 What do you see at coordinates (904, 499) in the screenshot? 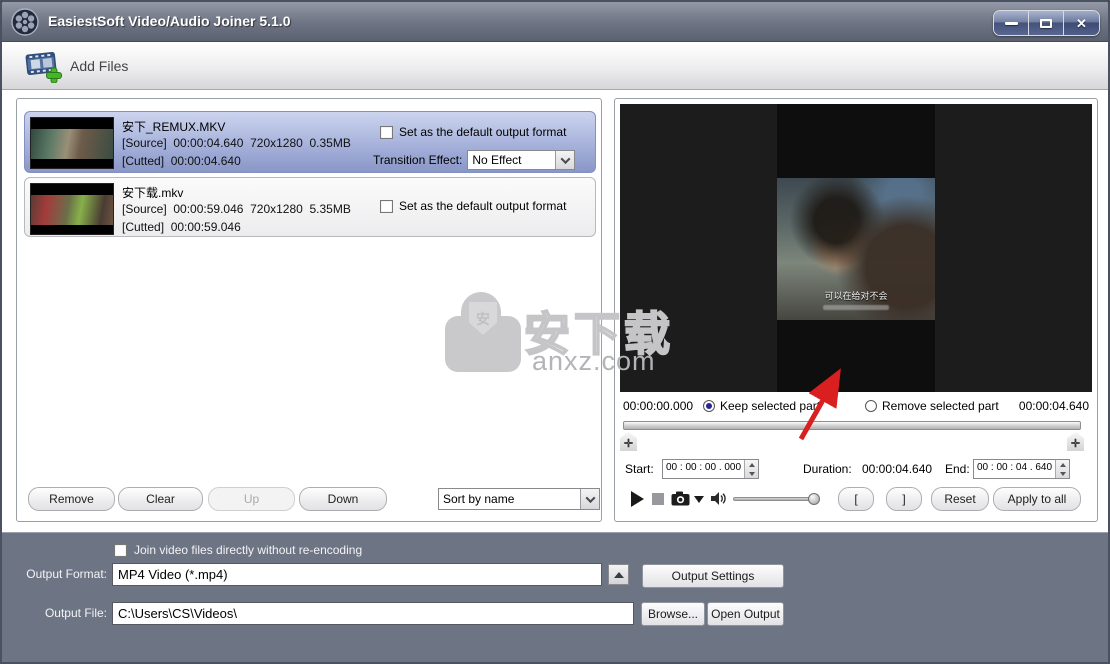
I see `mark-out-button: ]` at bounding box center [904, 499].